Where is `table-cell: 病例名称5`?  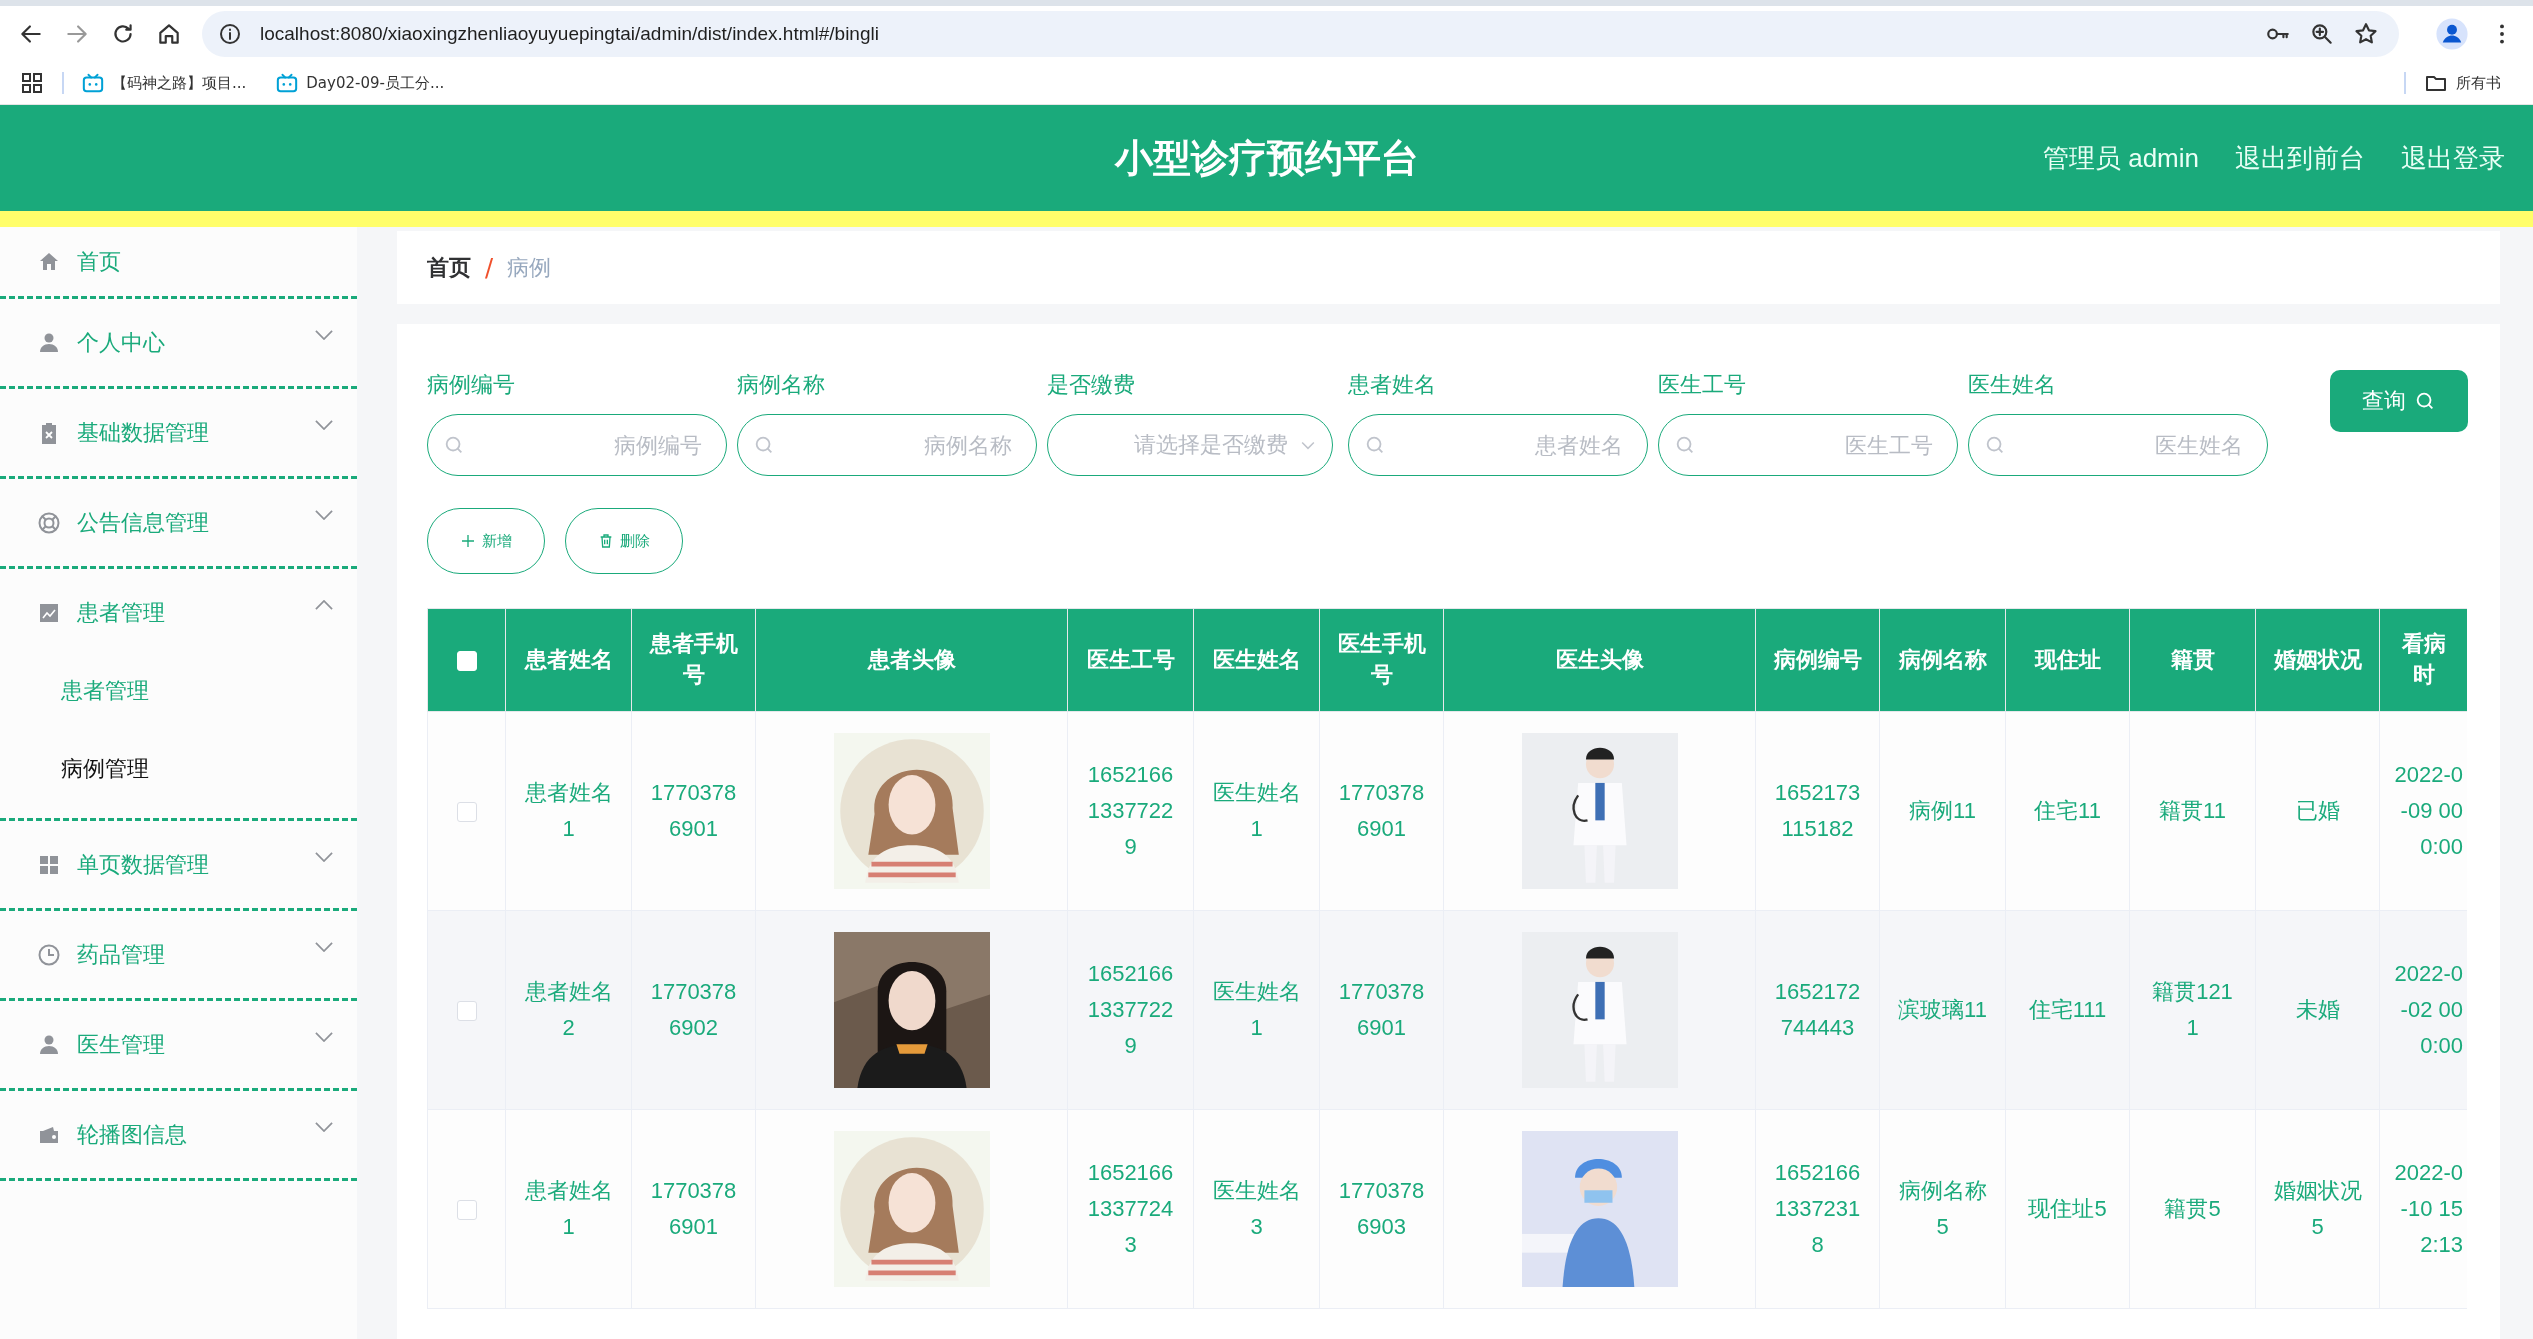
table-cell: 病例名称5 is located at coordinates (1942, 1208).